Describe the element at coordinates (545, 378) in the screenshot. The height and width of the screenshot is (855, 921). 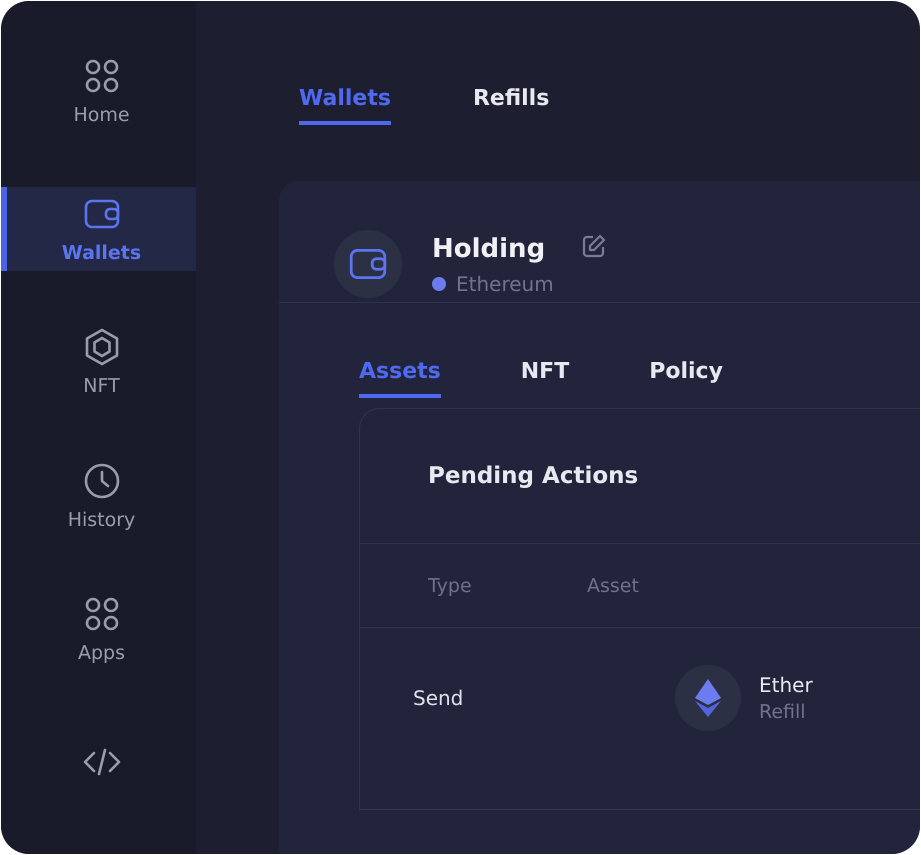
I see `tab: NFT` at that location.